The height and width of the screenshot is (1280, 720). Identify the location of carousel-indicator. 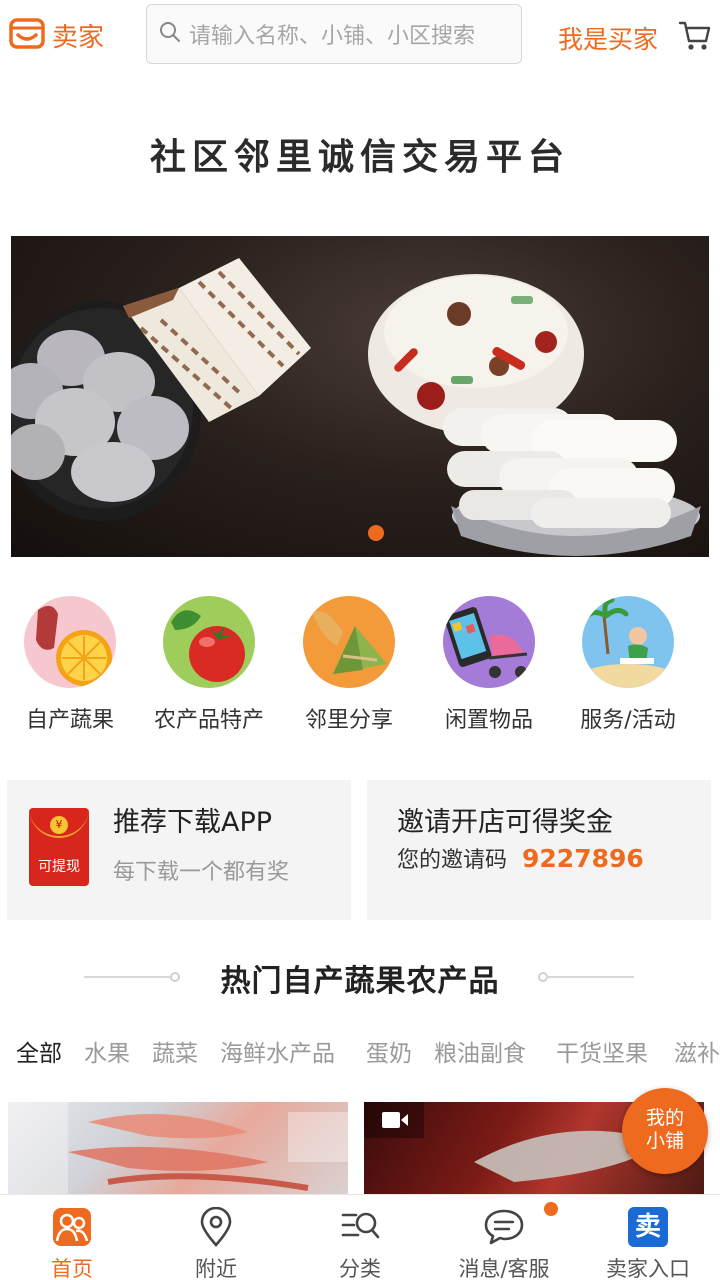
(376, 533).